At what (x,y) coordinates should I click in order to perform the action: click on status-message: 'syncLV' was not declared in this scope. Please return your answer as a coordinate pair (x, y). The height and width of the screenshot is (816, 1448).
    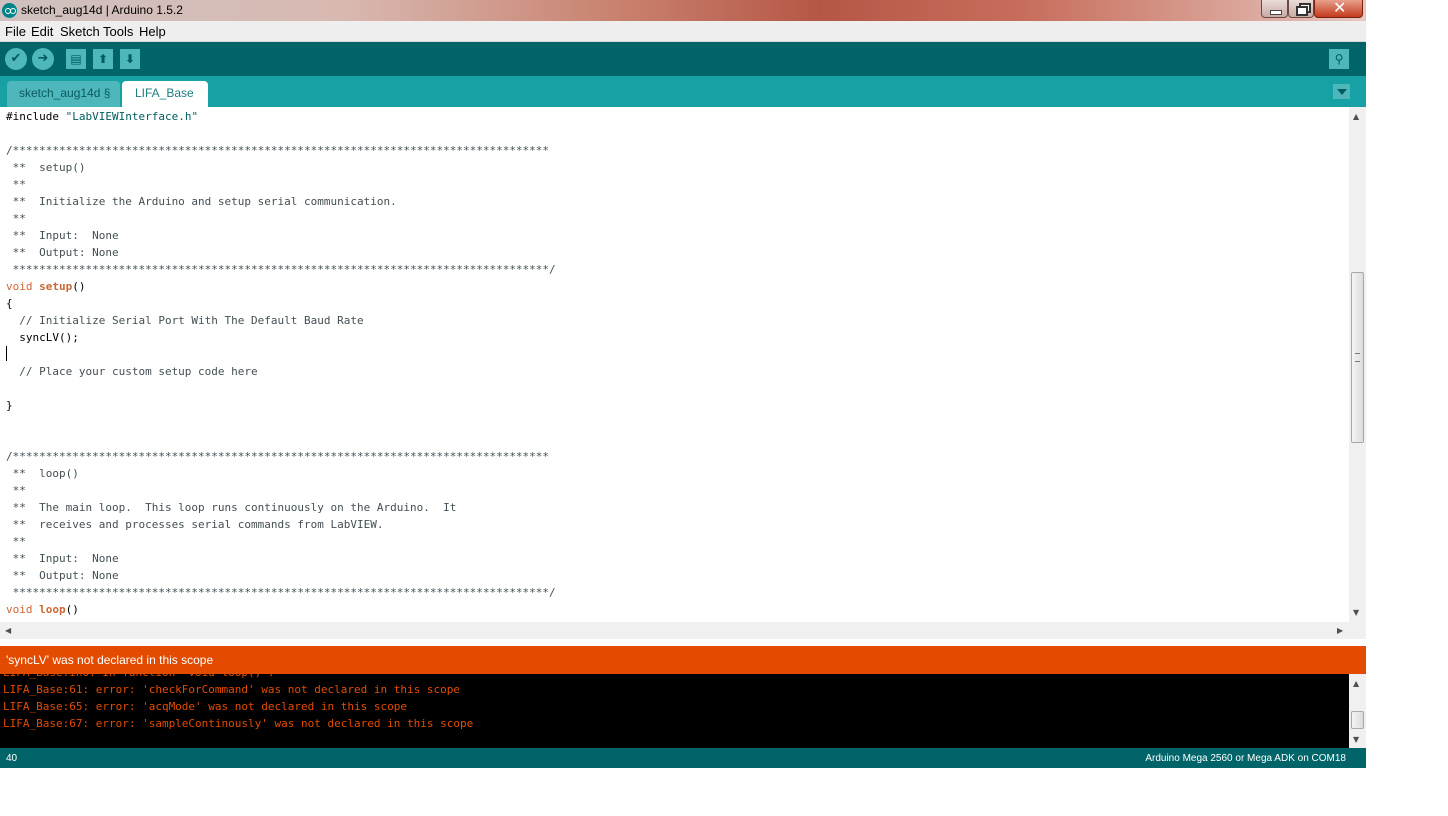
    Looking at the image, I should click on (110, 660).